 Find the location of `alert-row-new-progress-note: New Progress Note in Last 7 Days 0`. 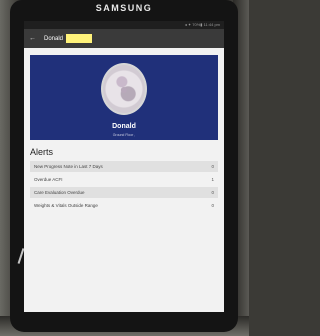

alert-row-new-progress-note: New Progress Note in Last 7 Days 0 is located at coordinates (124, 166).